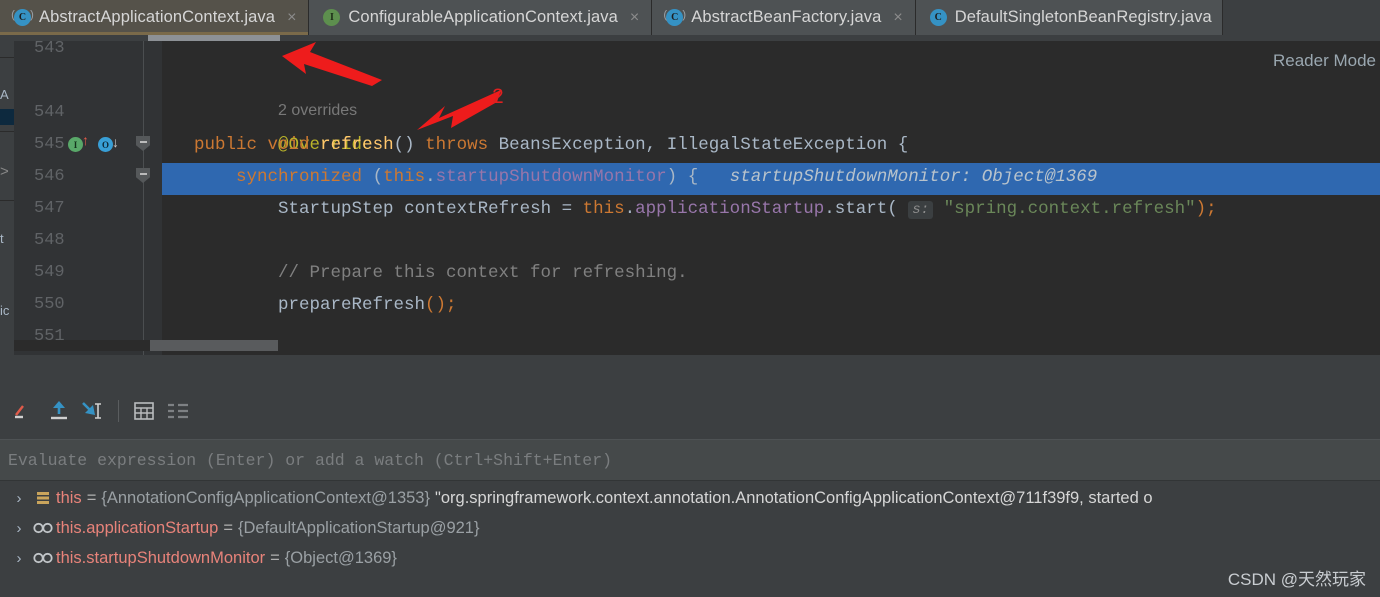 This screenshot has width=1380, height=597. I want to click on code-line-550: prepareRefresh();, so click(787, 305).